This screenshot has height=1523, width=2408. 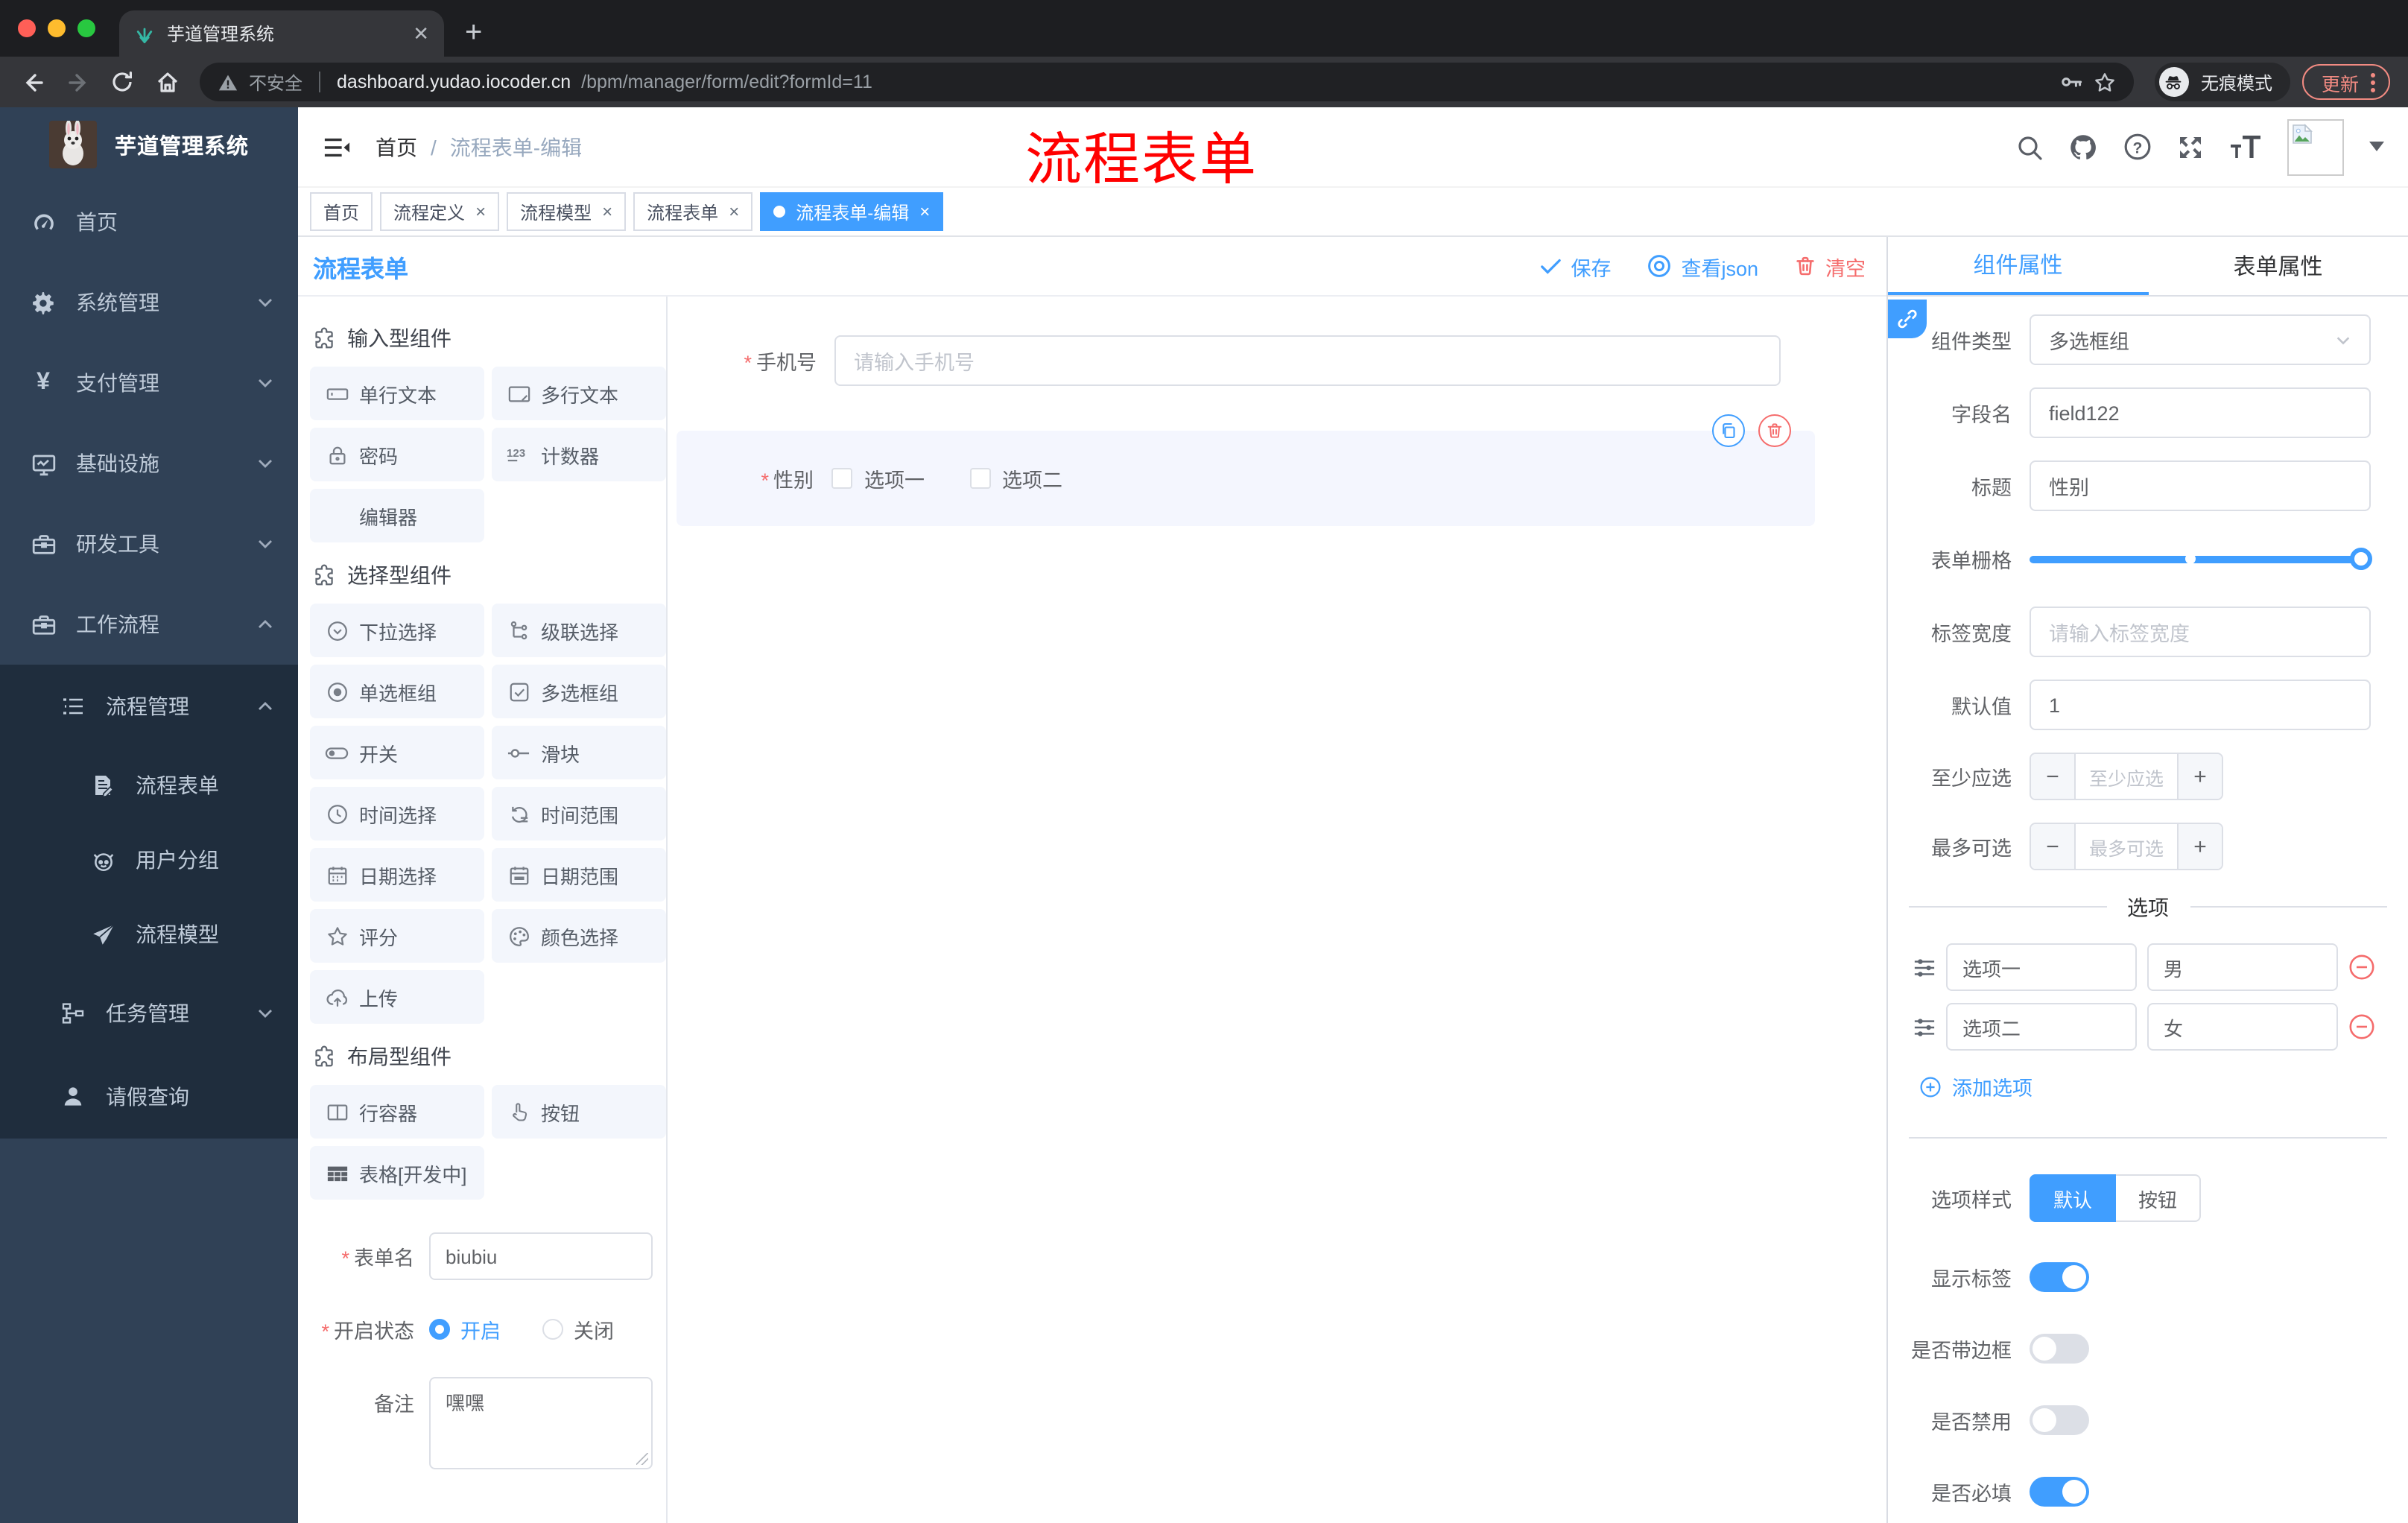 I want to click on clear-button: 清空, so click(x=1830, y=266).